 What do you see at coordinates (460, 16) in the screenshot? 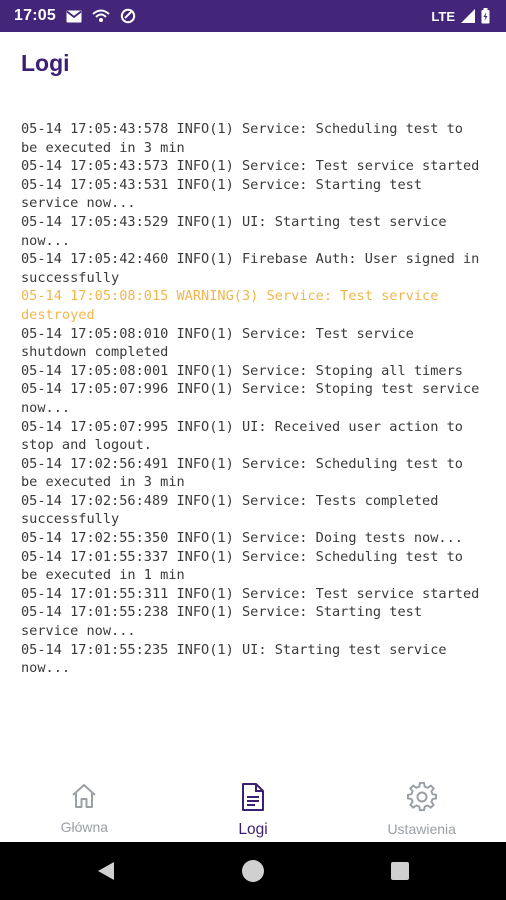
I see `status-right: LTE` at bounding box center [460, 16].